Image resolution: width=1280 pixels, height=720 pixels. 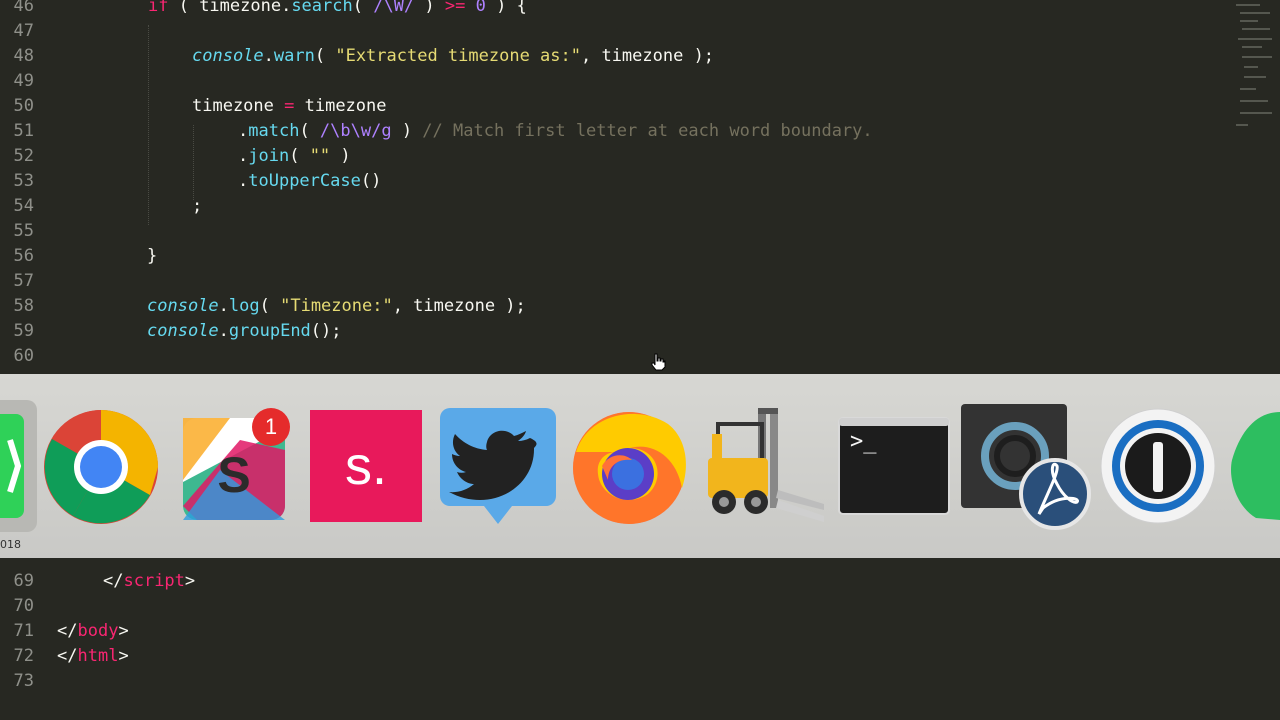 What do you see at coordinates (67, 631) in the screenshot?
I see `code-token: </` at bounding box center [67, 631].